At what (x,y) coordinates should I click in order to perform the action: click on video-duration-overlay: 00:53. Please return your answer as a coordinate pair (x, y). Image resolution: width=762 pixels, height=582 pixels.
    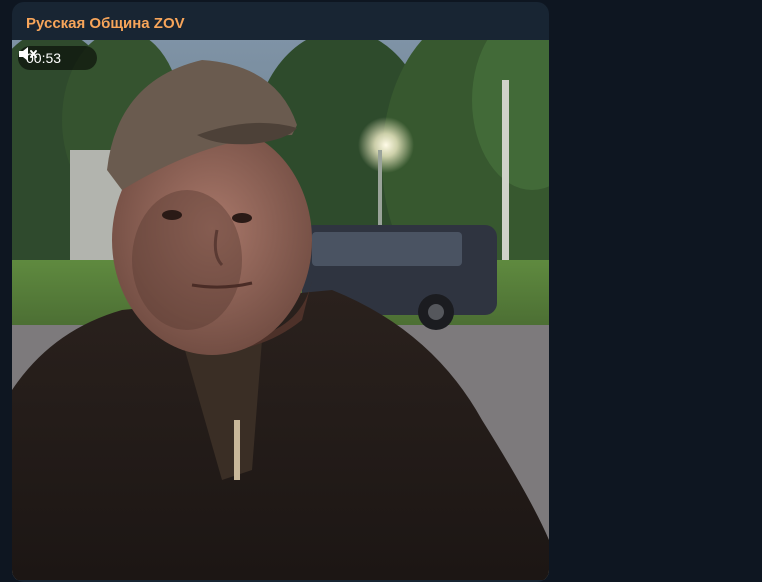
    Looking at the image, I should click on (58, 58).